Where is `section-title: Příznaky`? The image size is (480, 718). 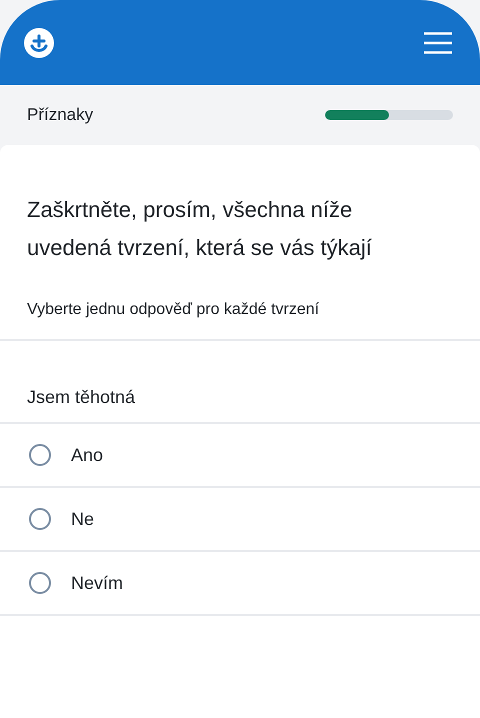
section-title: Příznaky is located at coordinates (60, 115).